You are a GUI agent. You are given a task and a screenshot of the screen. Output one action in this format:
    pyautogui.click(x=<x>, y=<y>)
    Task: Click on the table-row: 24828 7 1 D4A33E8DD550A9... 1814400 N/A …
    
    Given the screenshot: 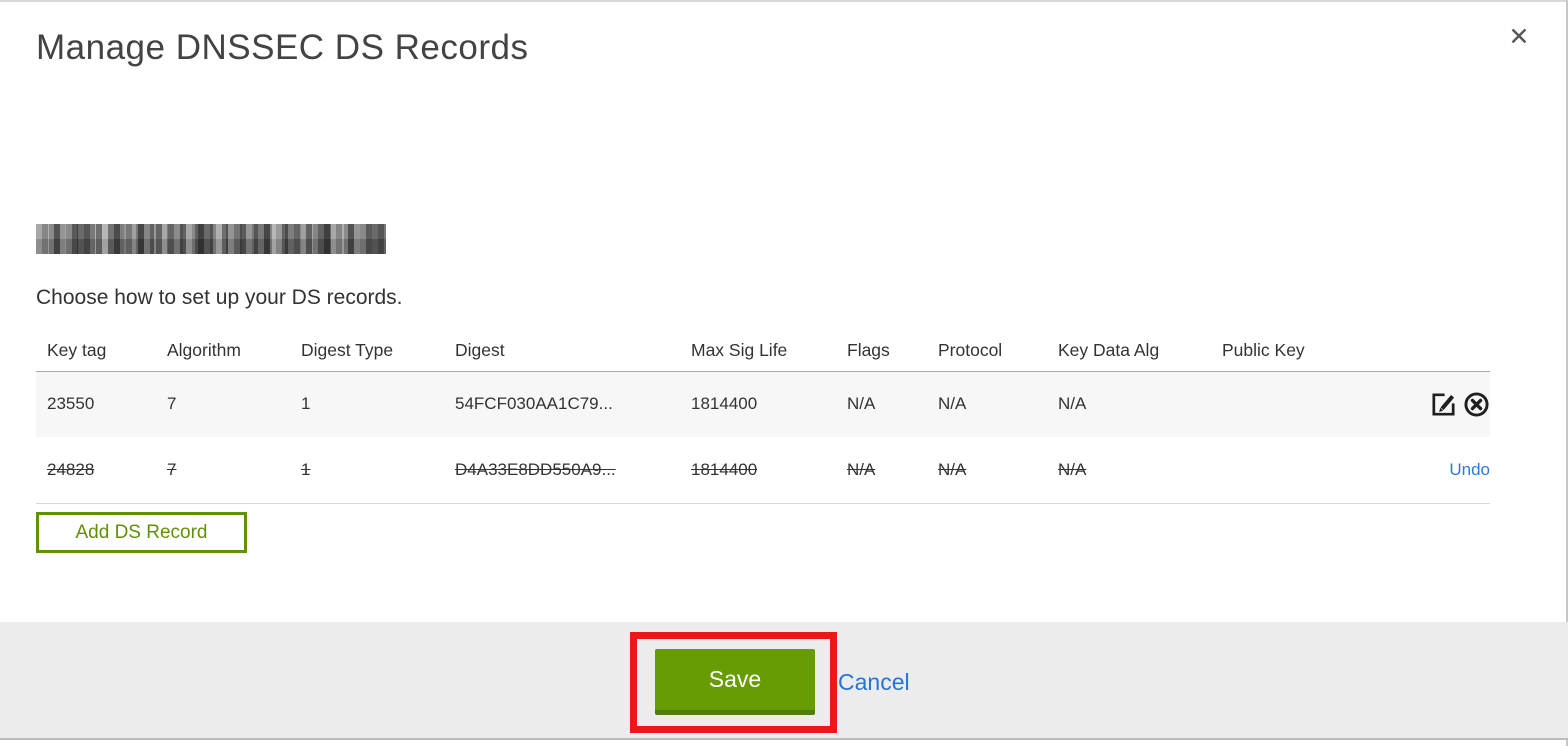 What is the action you would take?
    pyautogui.click(x=763, y=470)
    